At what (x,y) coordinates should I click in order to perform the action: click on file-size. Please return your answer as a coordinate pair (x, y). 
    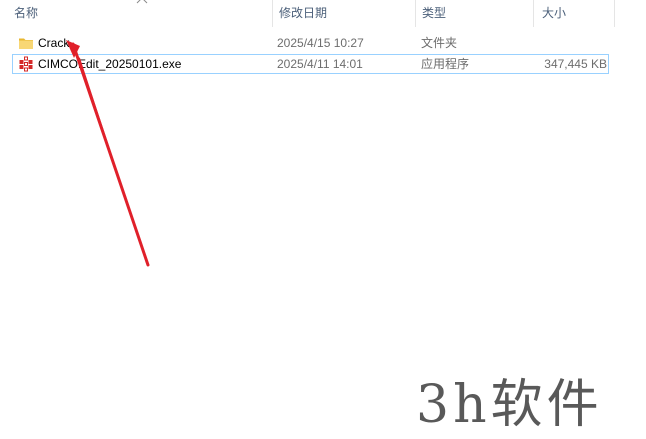
    Looking at the image, I should click on (574, 43).